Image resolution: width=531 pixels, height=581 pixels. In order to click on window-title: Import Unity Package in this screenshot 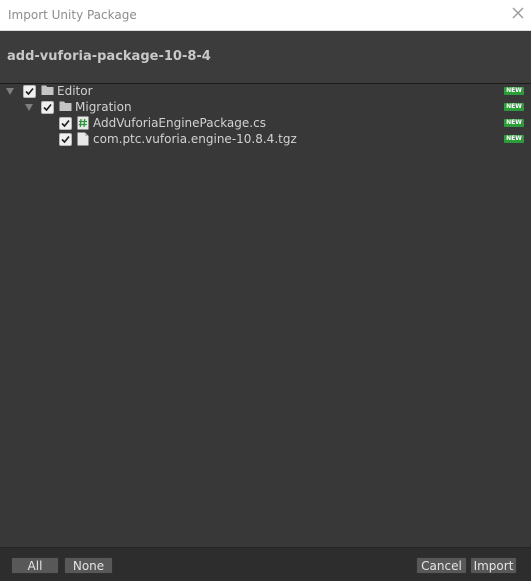, I will do `click(72, 15)`.